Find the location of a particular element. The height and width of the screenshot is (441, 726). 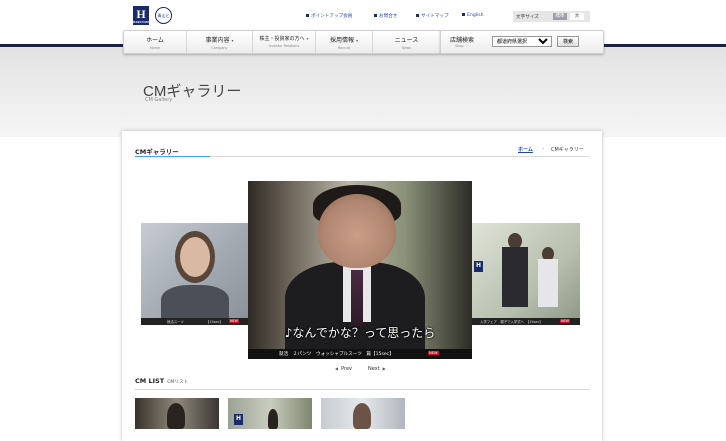

carousel-slide-right: H 入学フェア 親子で入学式へ 【15sec】 NEW is located at coordinates (526, 274).